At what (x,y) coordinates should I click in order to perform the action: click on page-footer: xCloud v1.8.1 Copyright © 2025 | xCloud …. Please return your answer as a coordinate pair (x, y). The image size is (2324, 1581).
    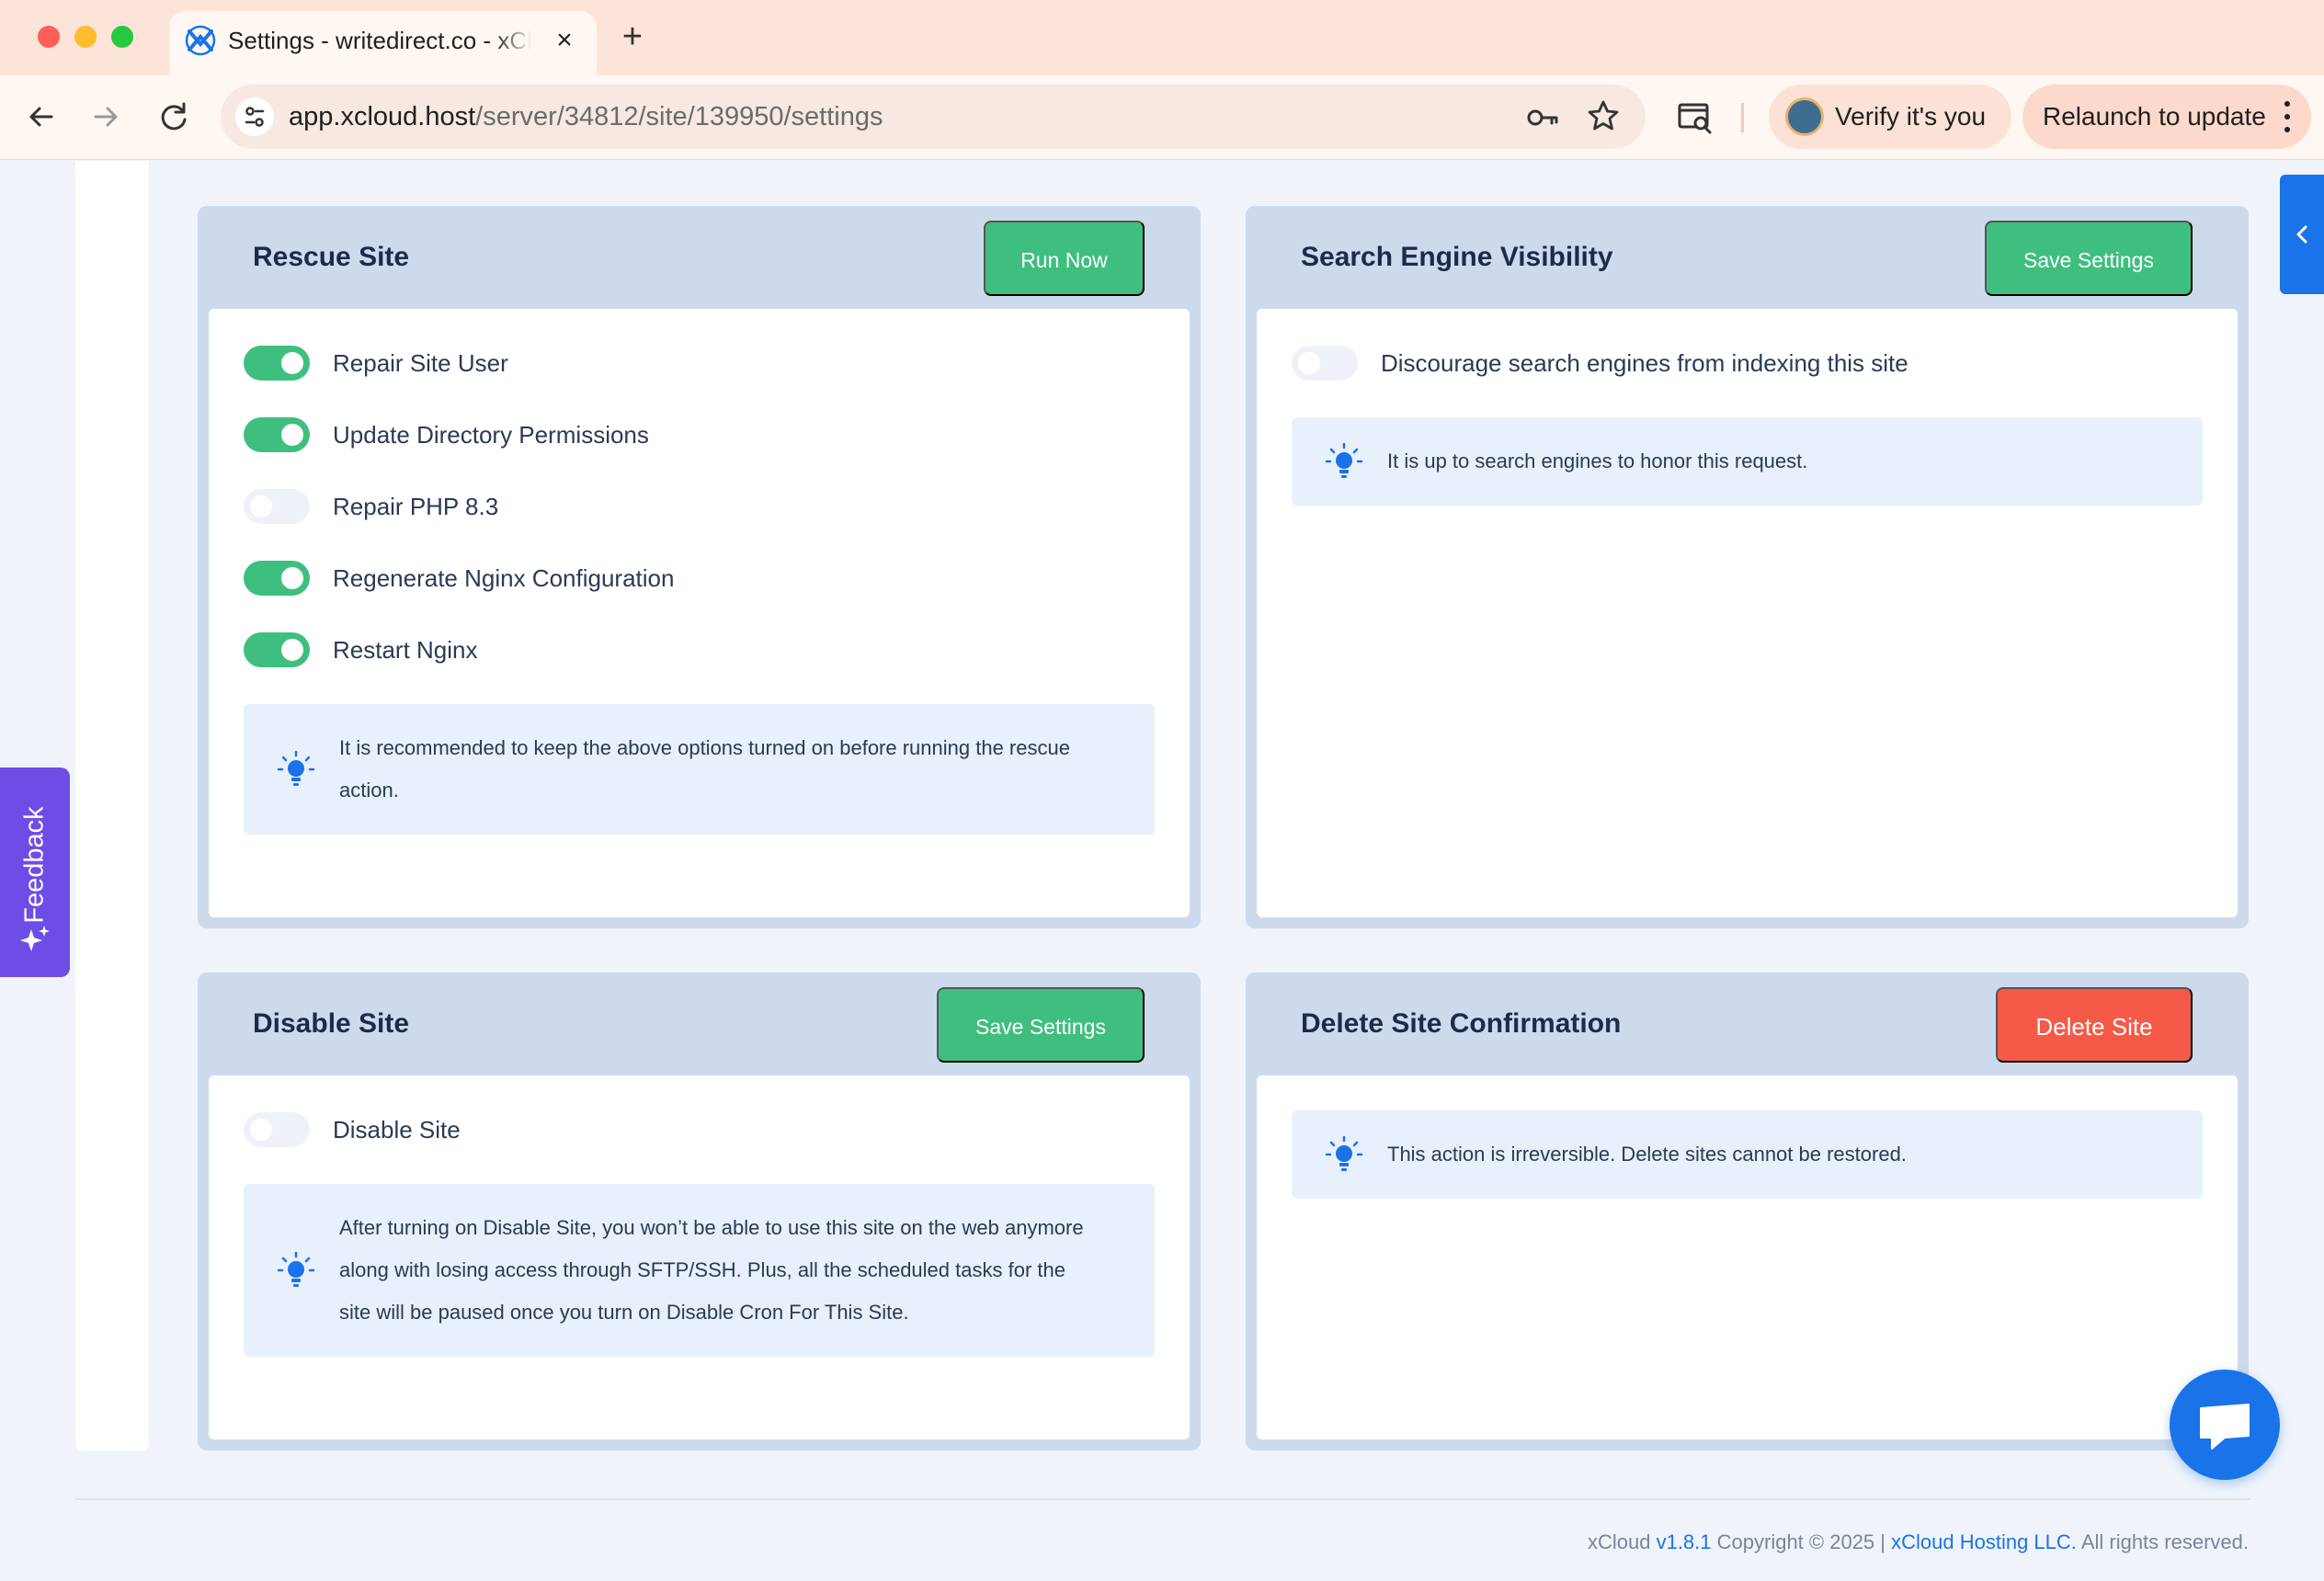
    Looking at the image, I should click on (1919, 1542).